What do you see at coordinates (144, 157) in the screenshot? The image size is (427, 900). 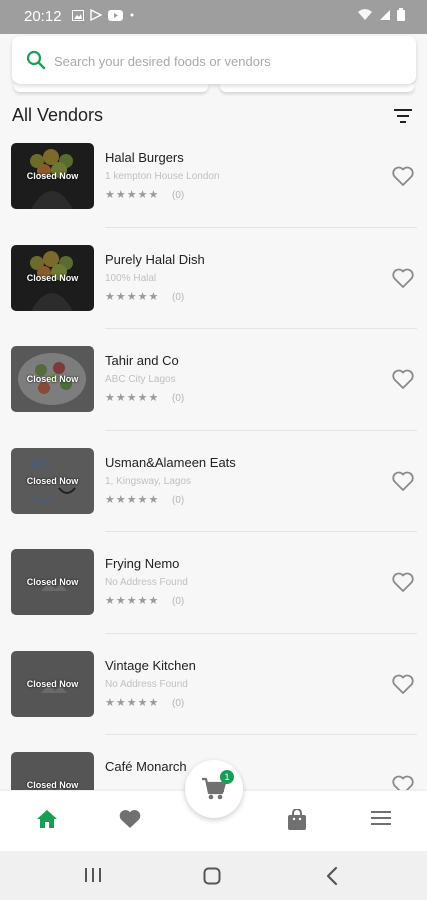 I see `vendor-name: Halal Burgers` at bounding box center [144, 157].